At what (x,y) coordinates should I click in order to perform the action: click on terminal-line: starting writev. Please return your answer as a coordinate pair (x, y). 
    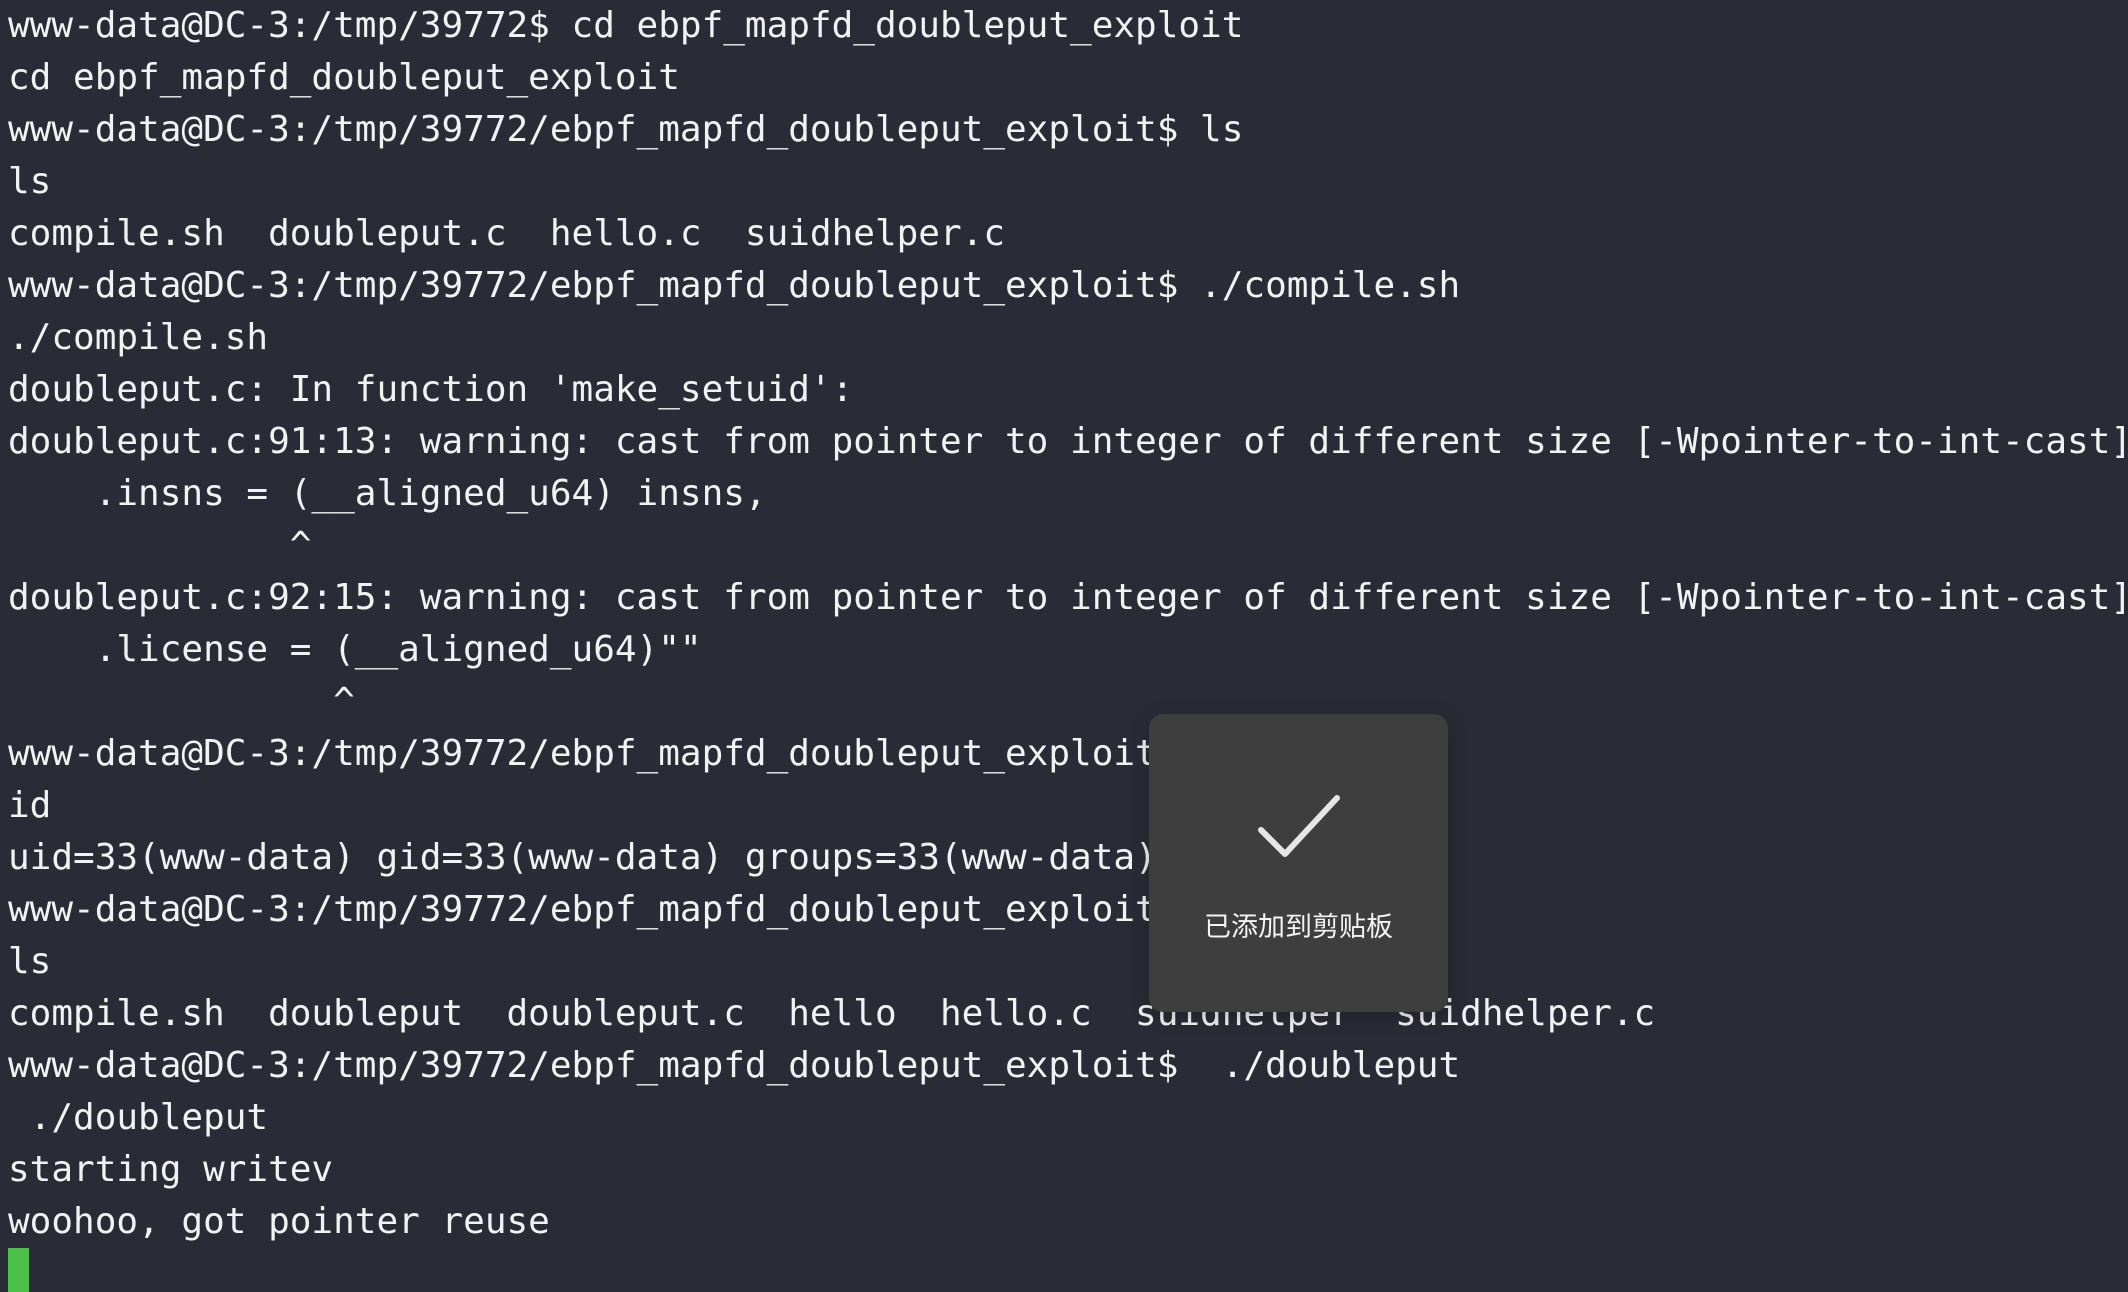
    Looking at the image, I should click on (171, 1169).